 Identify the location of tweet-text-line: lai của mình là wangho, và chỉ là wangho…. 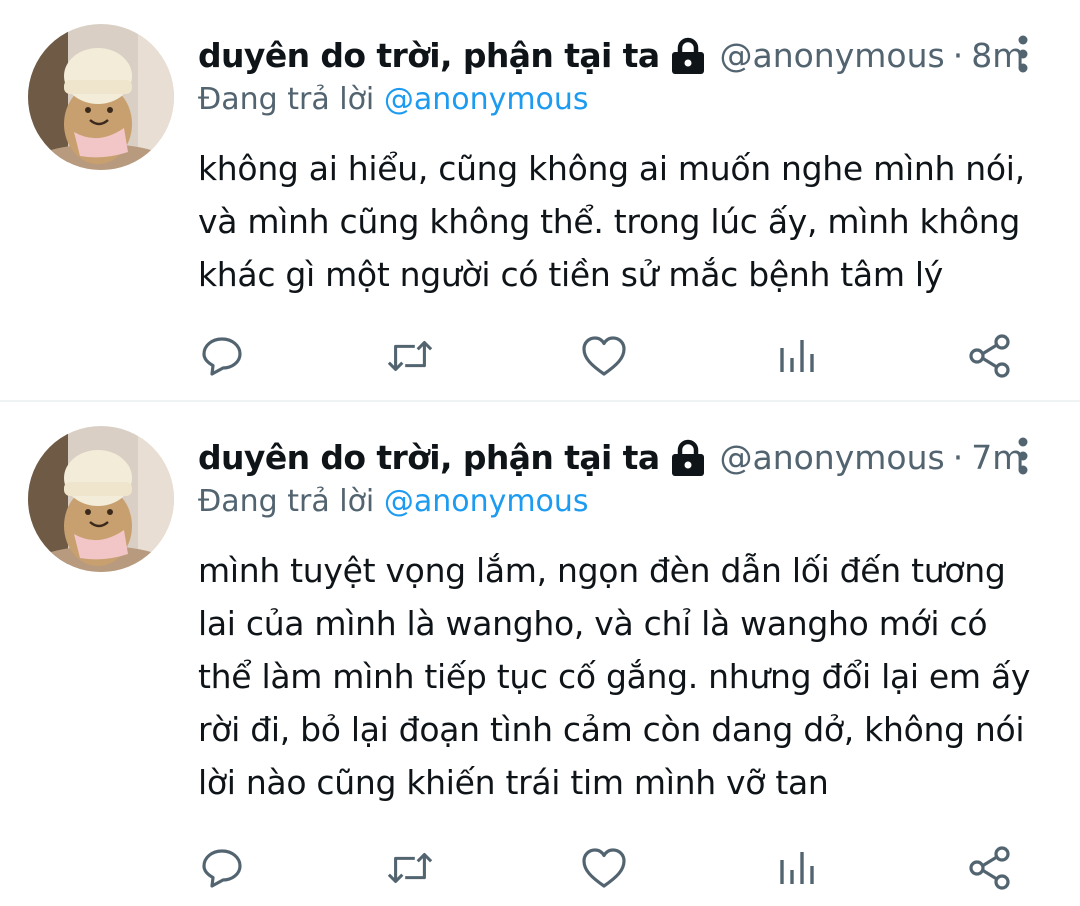
(593, 623).